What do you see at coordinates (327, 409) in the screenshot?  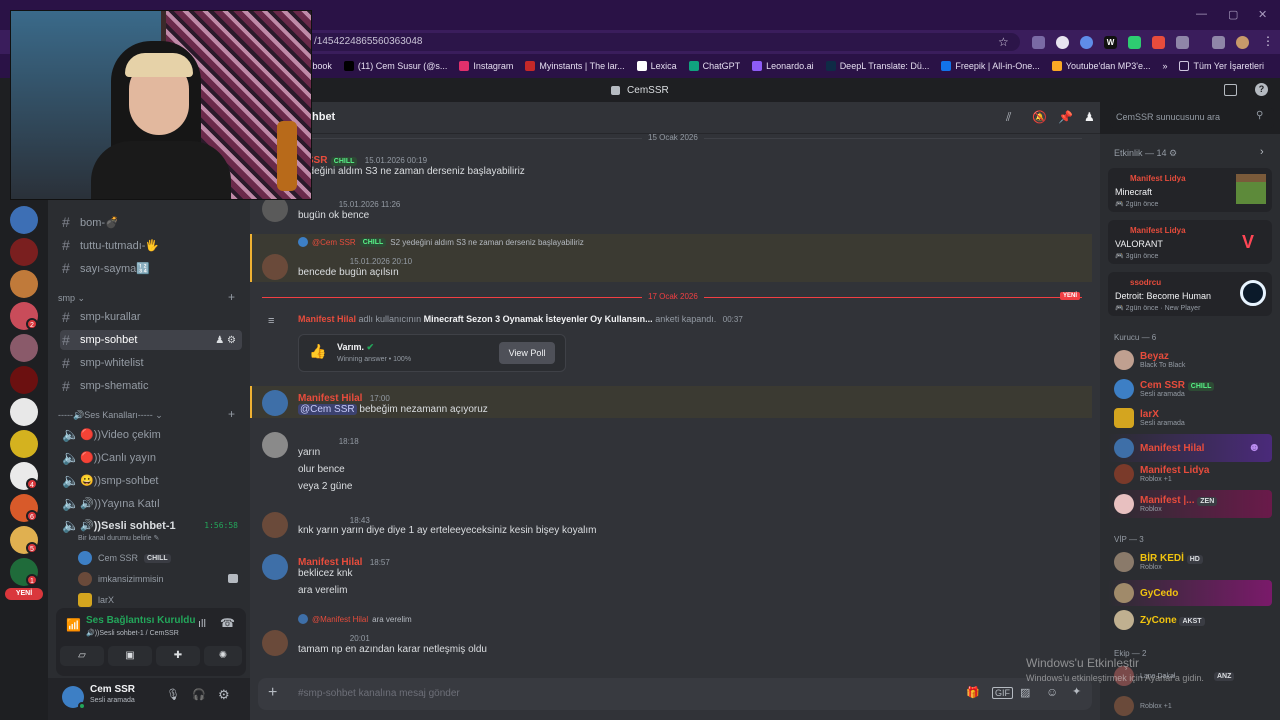 I see `user-mention: @Cem SSR` at bounding box center [327, 409].